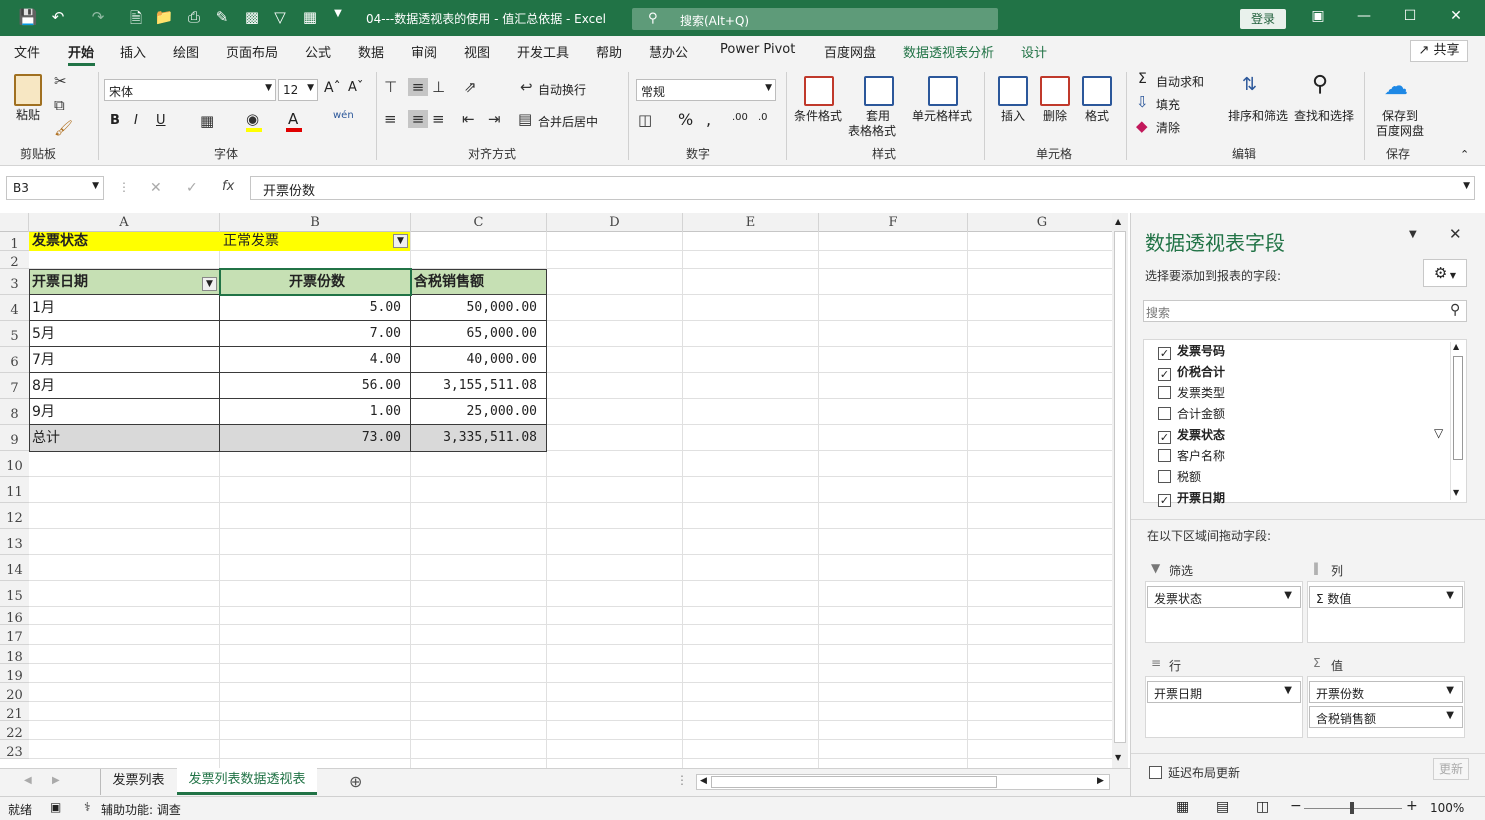  I want to click on minimize-icon: —, so click(1364, 16).